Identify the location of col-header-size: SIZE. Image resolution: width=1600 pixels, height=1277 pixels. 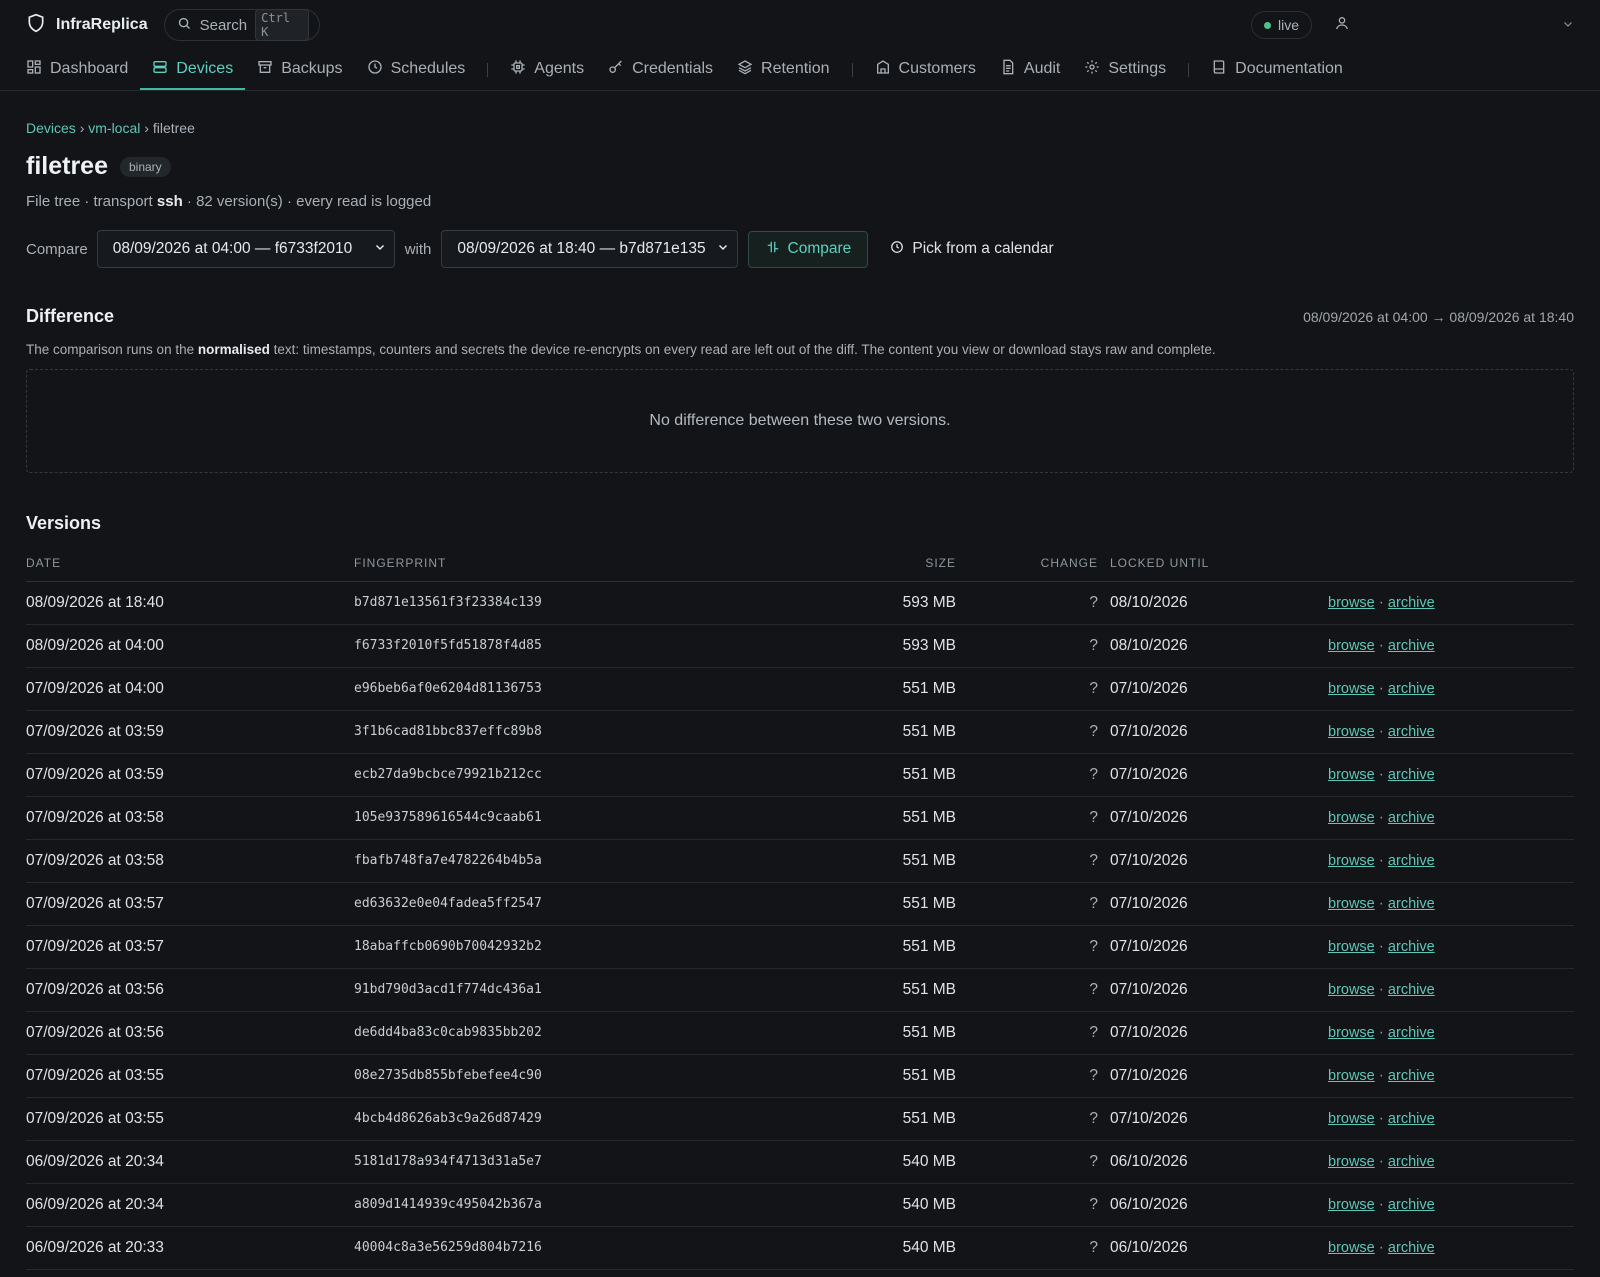
(850, 564).